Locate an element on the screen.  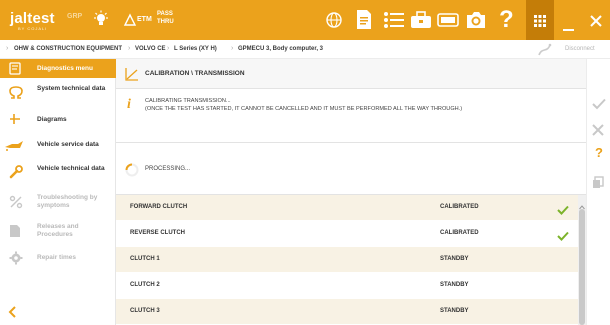
table-scrollbar is located at coordinates (582, 260).